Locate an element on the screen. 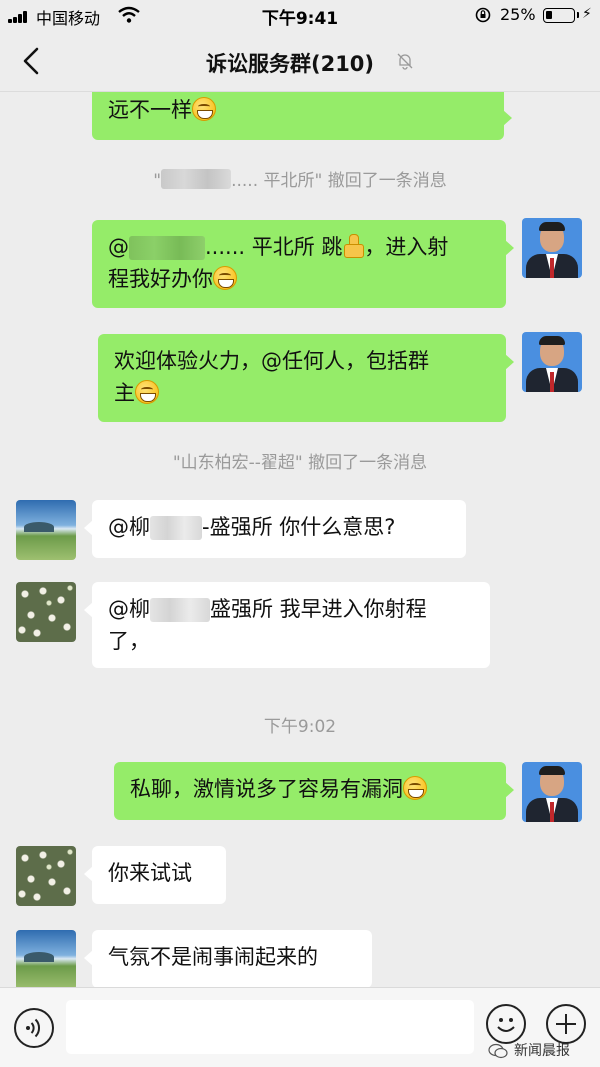 Image resolution: width=600 pixels, height=1067 pixels. message-text: 程我好办你 is located at coordinates (160, 279).